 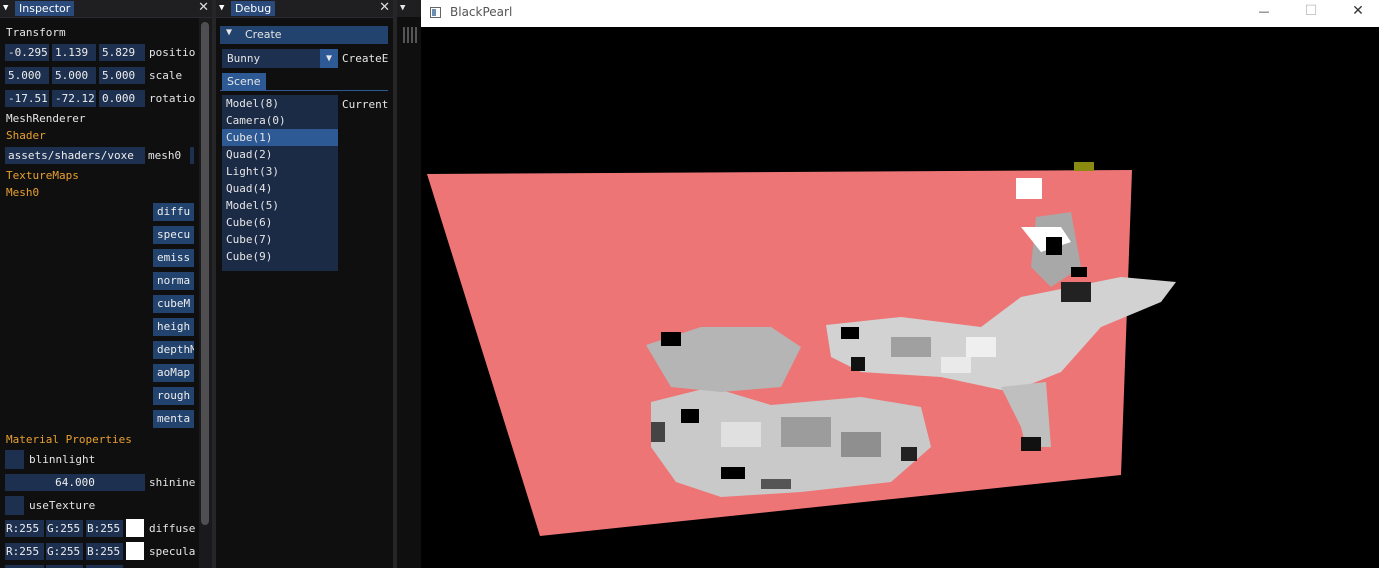 I want to click on diffuse-label: diffuse, so click(x=172, y=528).